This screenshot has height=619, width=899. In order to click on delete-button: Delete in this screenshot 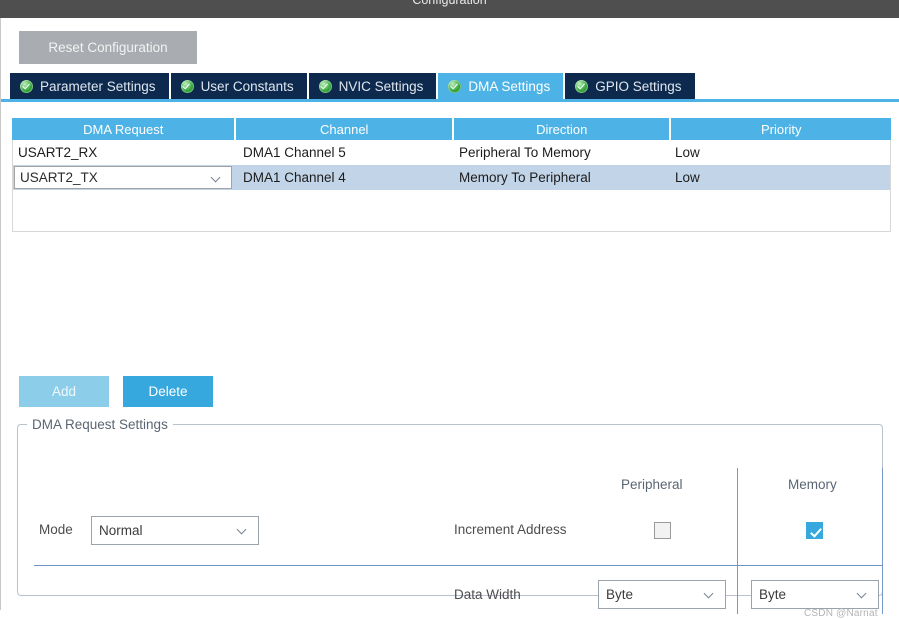, I will do `click(168, 391)`.